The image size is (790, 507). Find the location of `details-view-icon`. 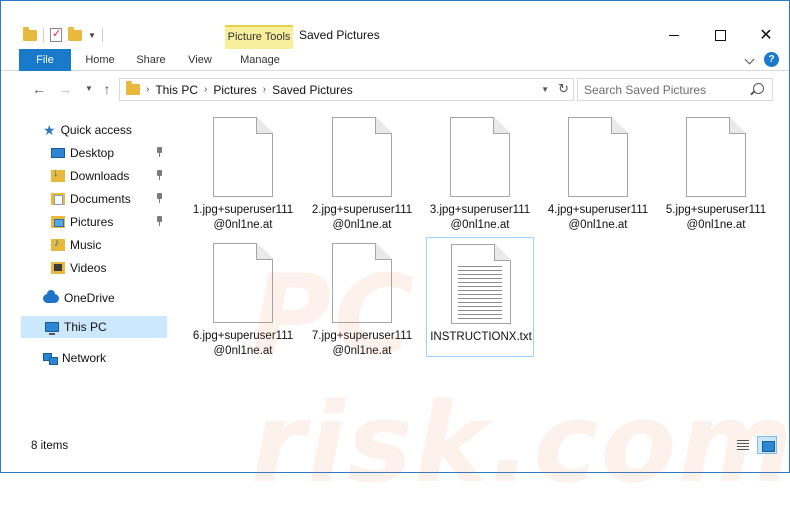

details-view-icon is located at coordinates (743, 445).